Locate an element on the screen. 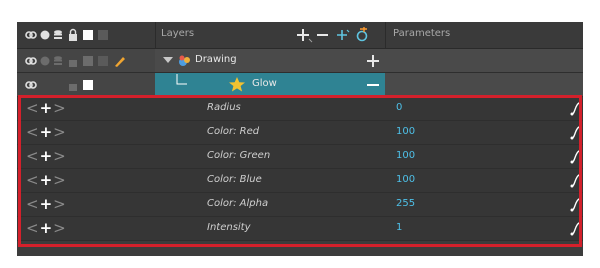 The width and height of the screenshot is (600, 268). layer-row-glow: Glow is located at coordinates (300, 85).